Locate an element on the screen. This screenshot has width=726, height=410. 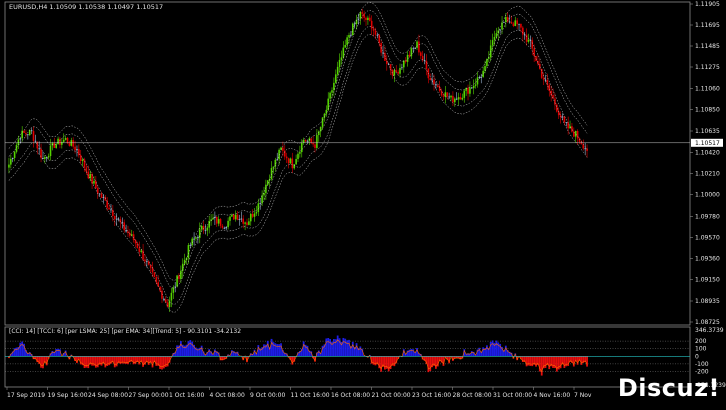
time-tick-label: 11 Oct 16:00 is located at coordinates (310, 395).